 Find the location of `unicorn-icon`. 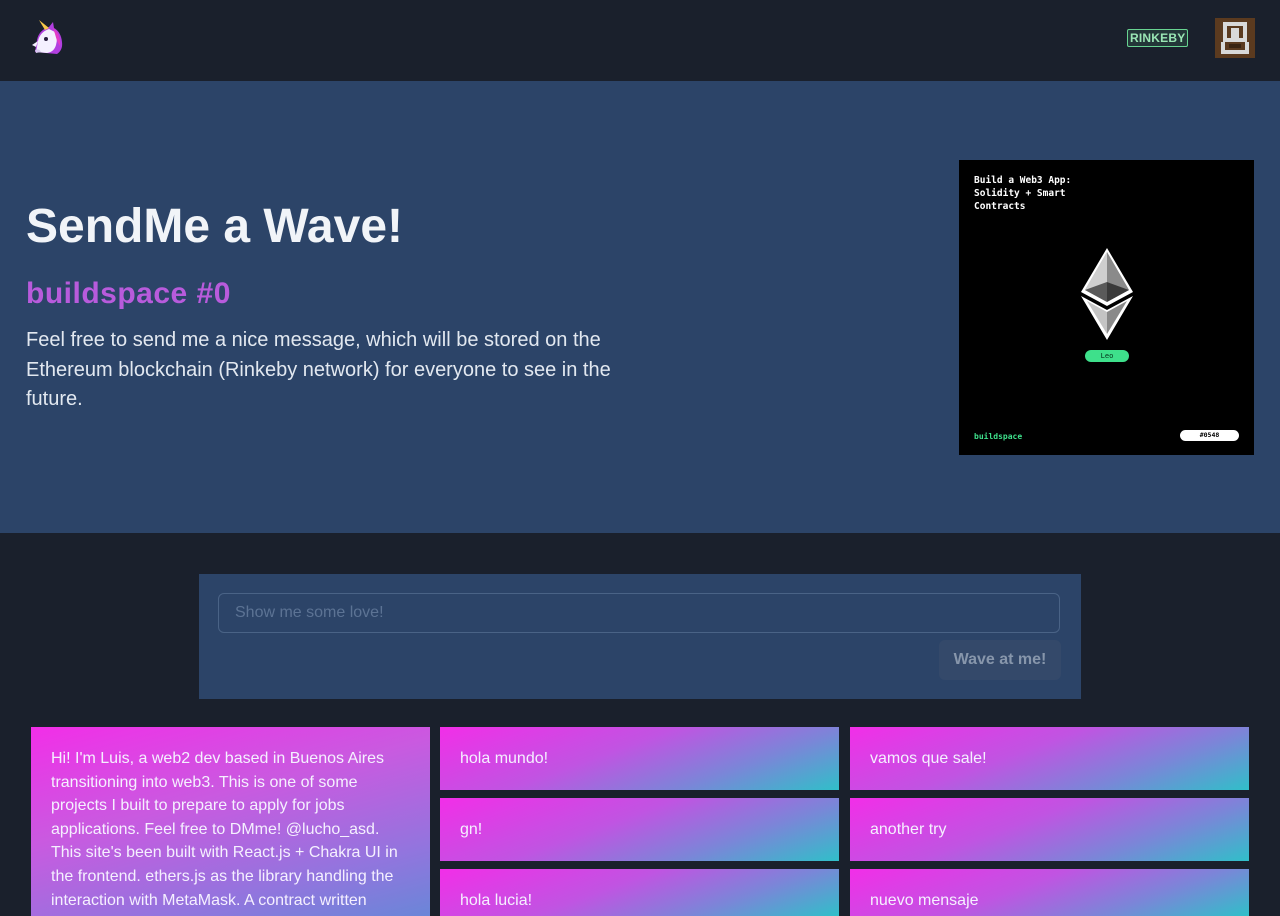

unicorn-icon is located at coordinates (47, 38).